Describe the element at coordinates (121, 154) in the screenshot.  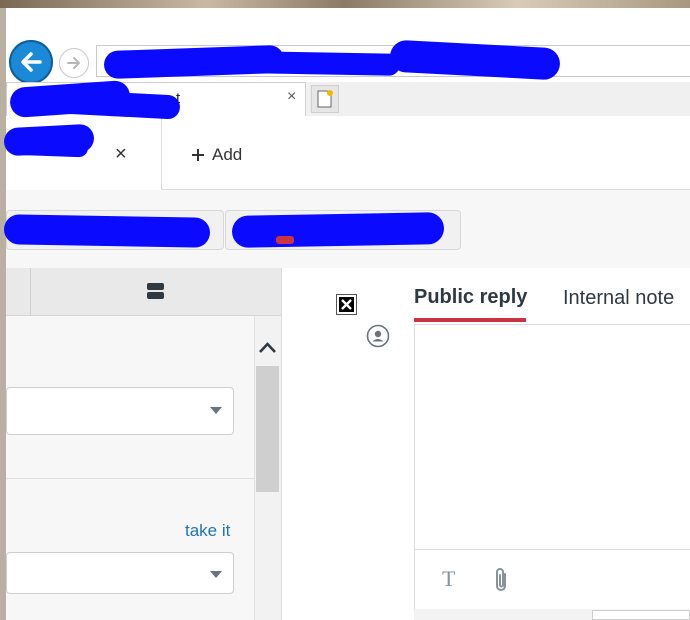
I see `app-tab-close-button: ×` at that location.